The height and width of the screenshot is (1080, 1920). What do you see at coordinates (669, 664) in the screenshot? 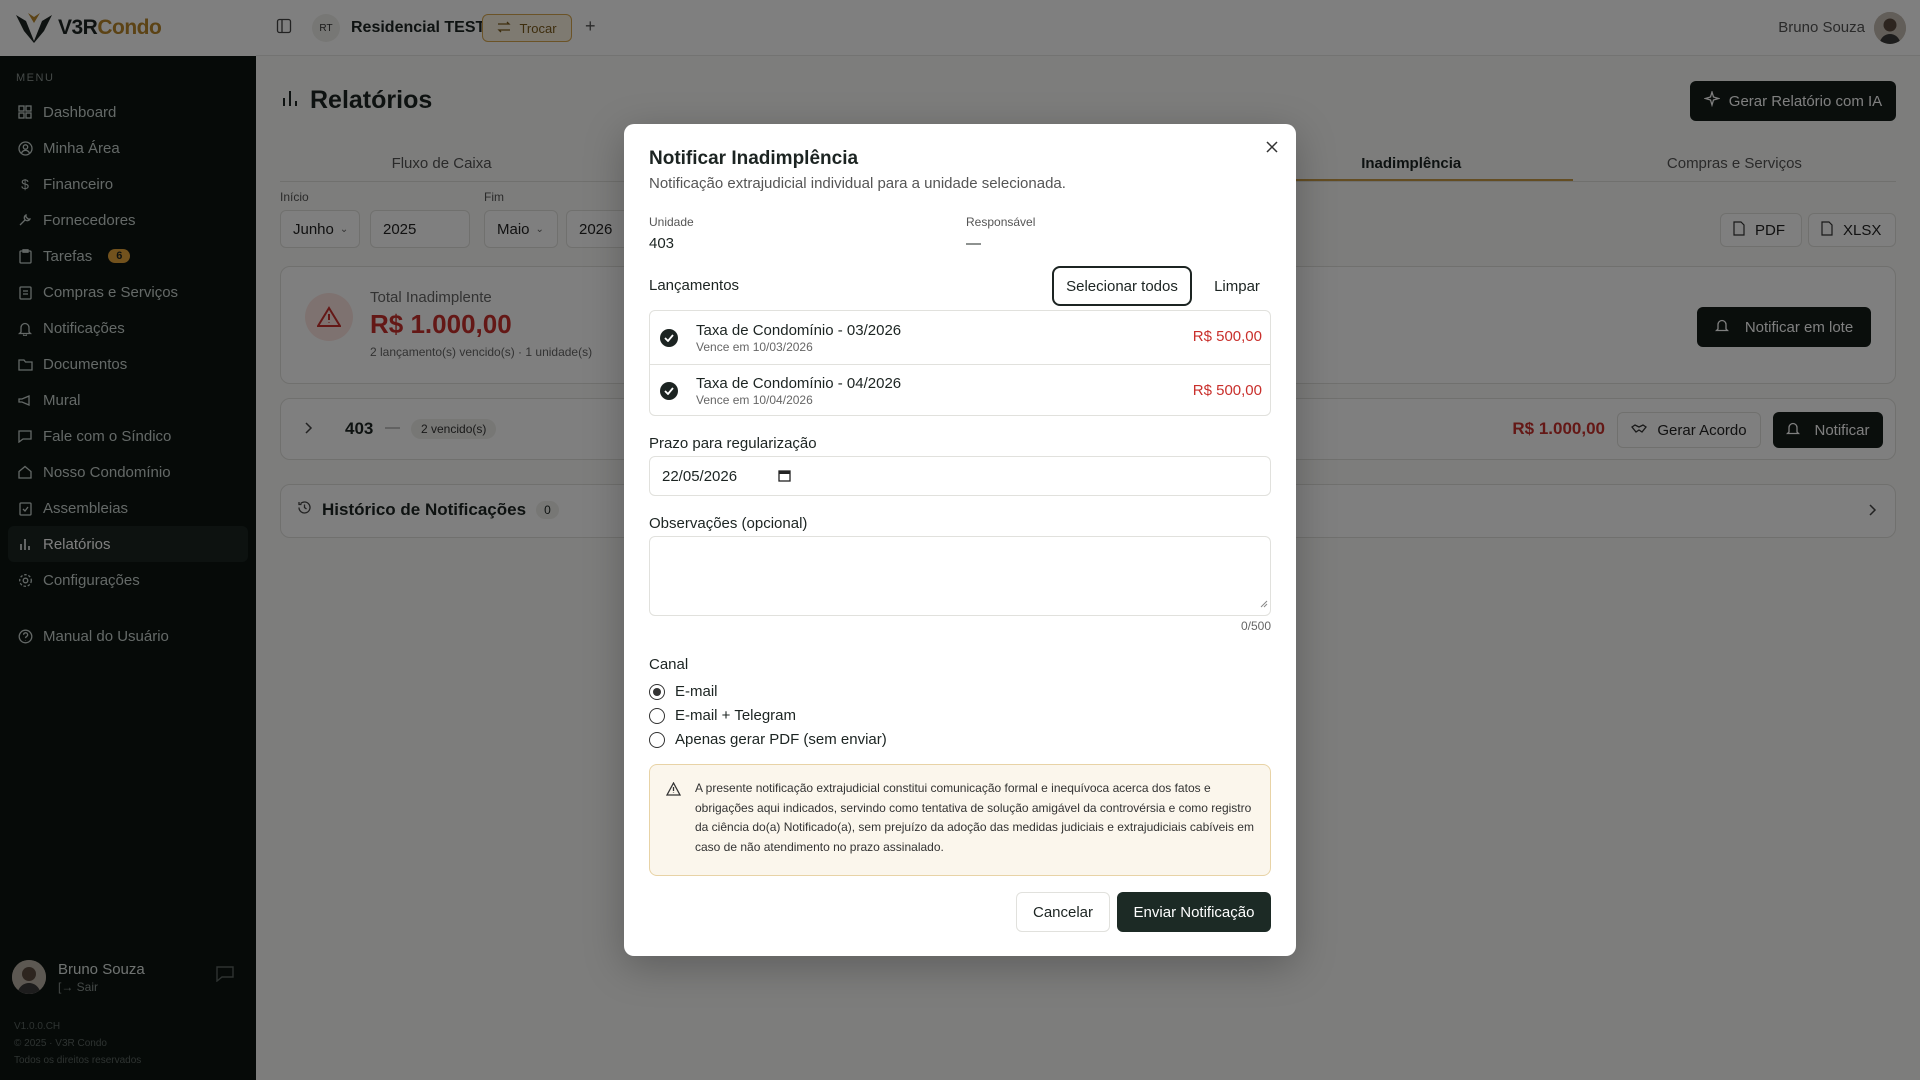
I see `channel-label: Canal` at bounding box center [669, 664].